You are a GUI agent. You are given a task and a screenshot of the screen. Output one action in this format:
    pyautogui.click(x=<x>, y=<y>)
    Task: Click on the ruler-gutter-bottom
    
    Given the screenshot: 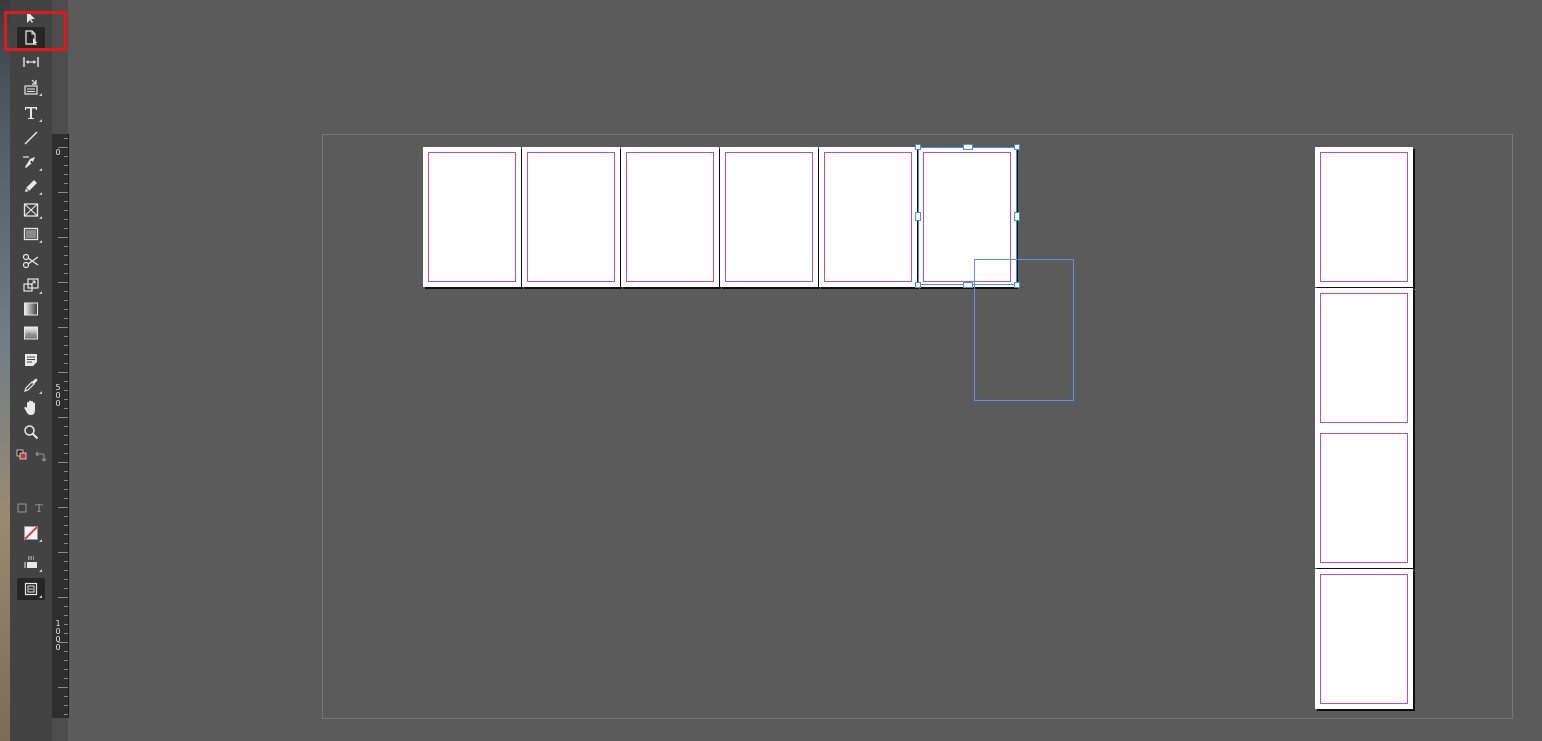 What is the action you would take?
    pyautogui.click(x=60, y=729)
    